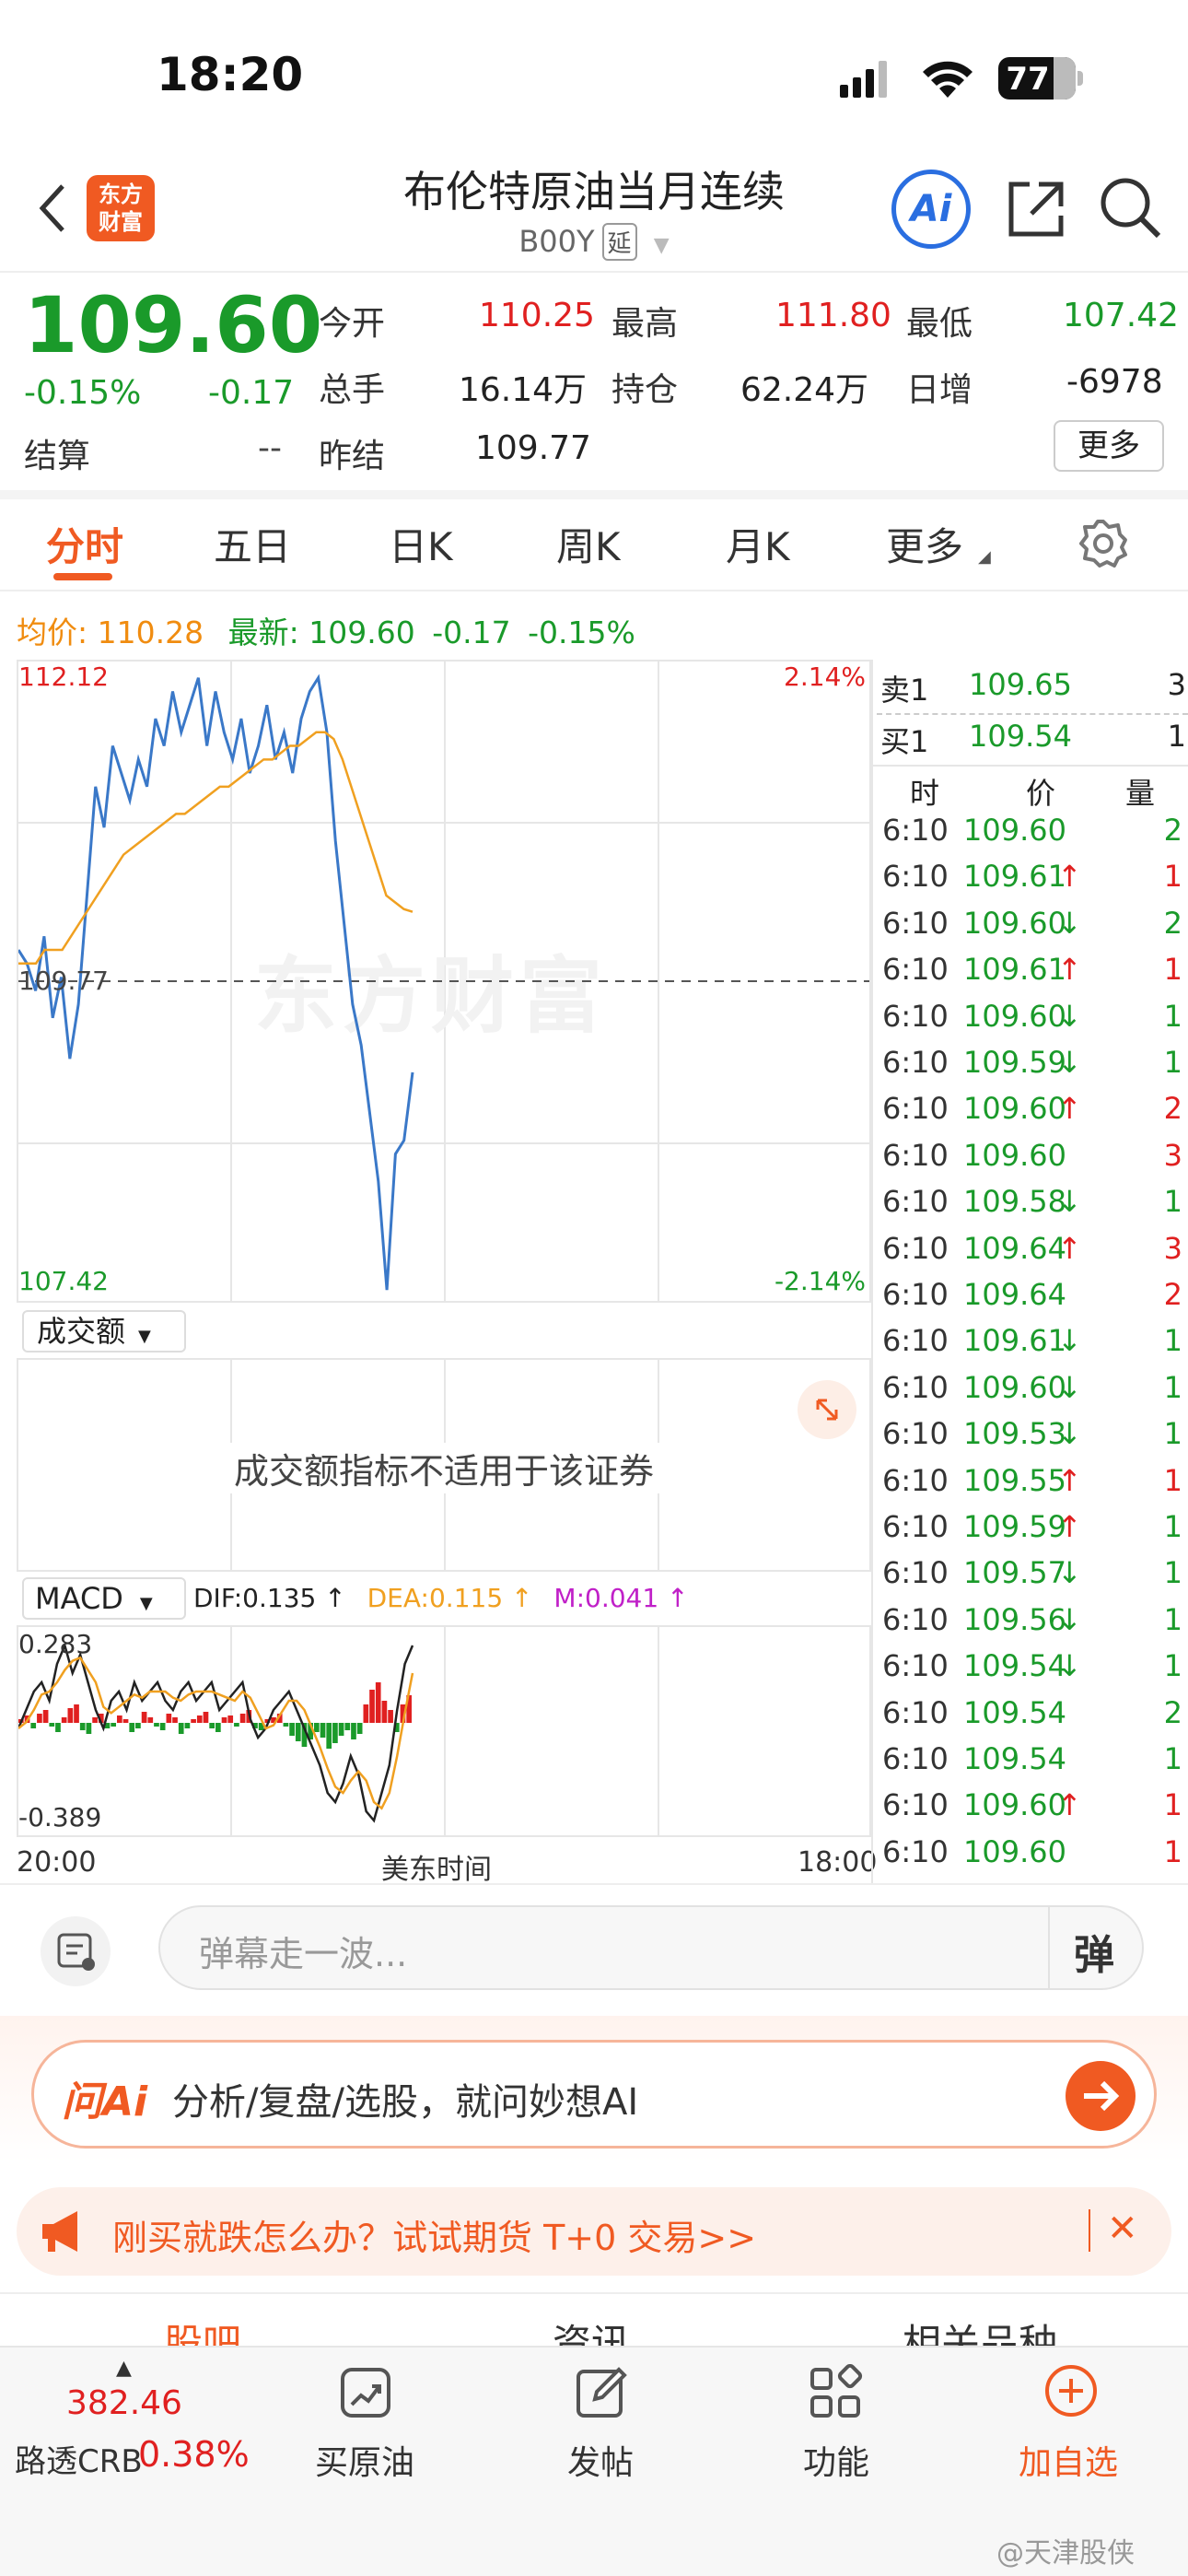  What do you see at coordinates (600, 2460) in the screenshot?
I see `post-button: 发帖` at bounding box center [600, 2460].